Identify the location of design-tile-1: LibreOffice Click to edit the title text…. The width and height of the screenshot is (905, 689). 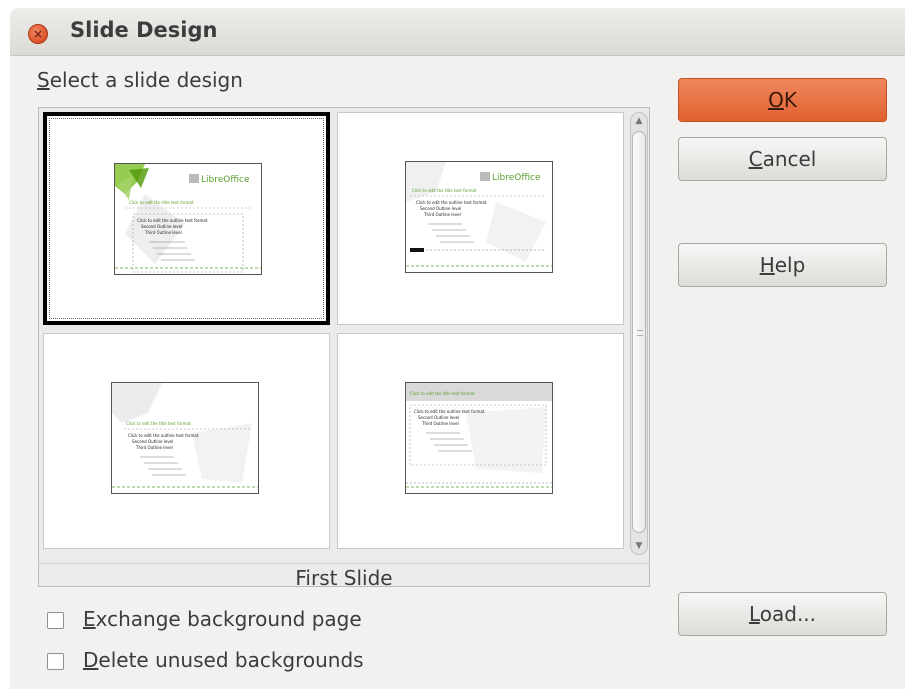
(186, 218).